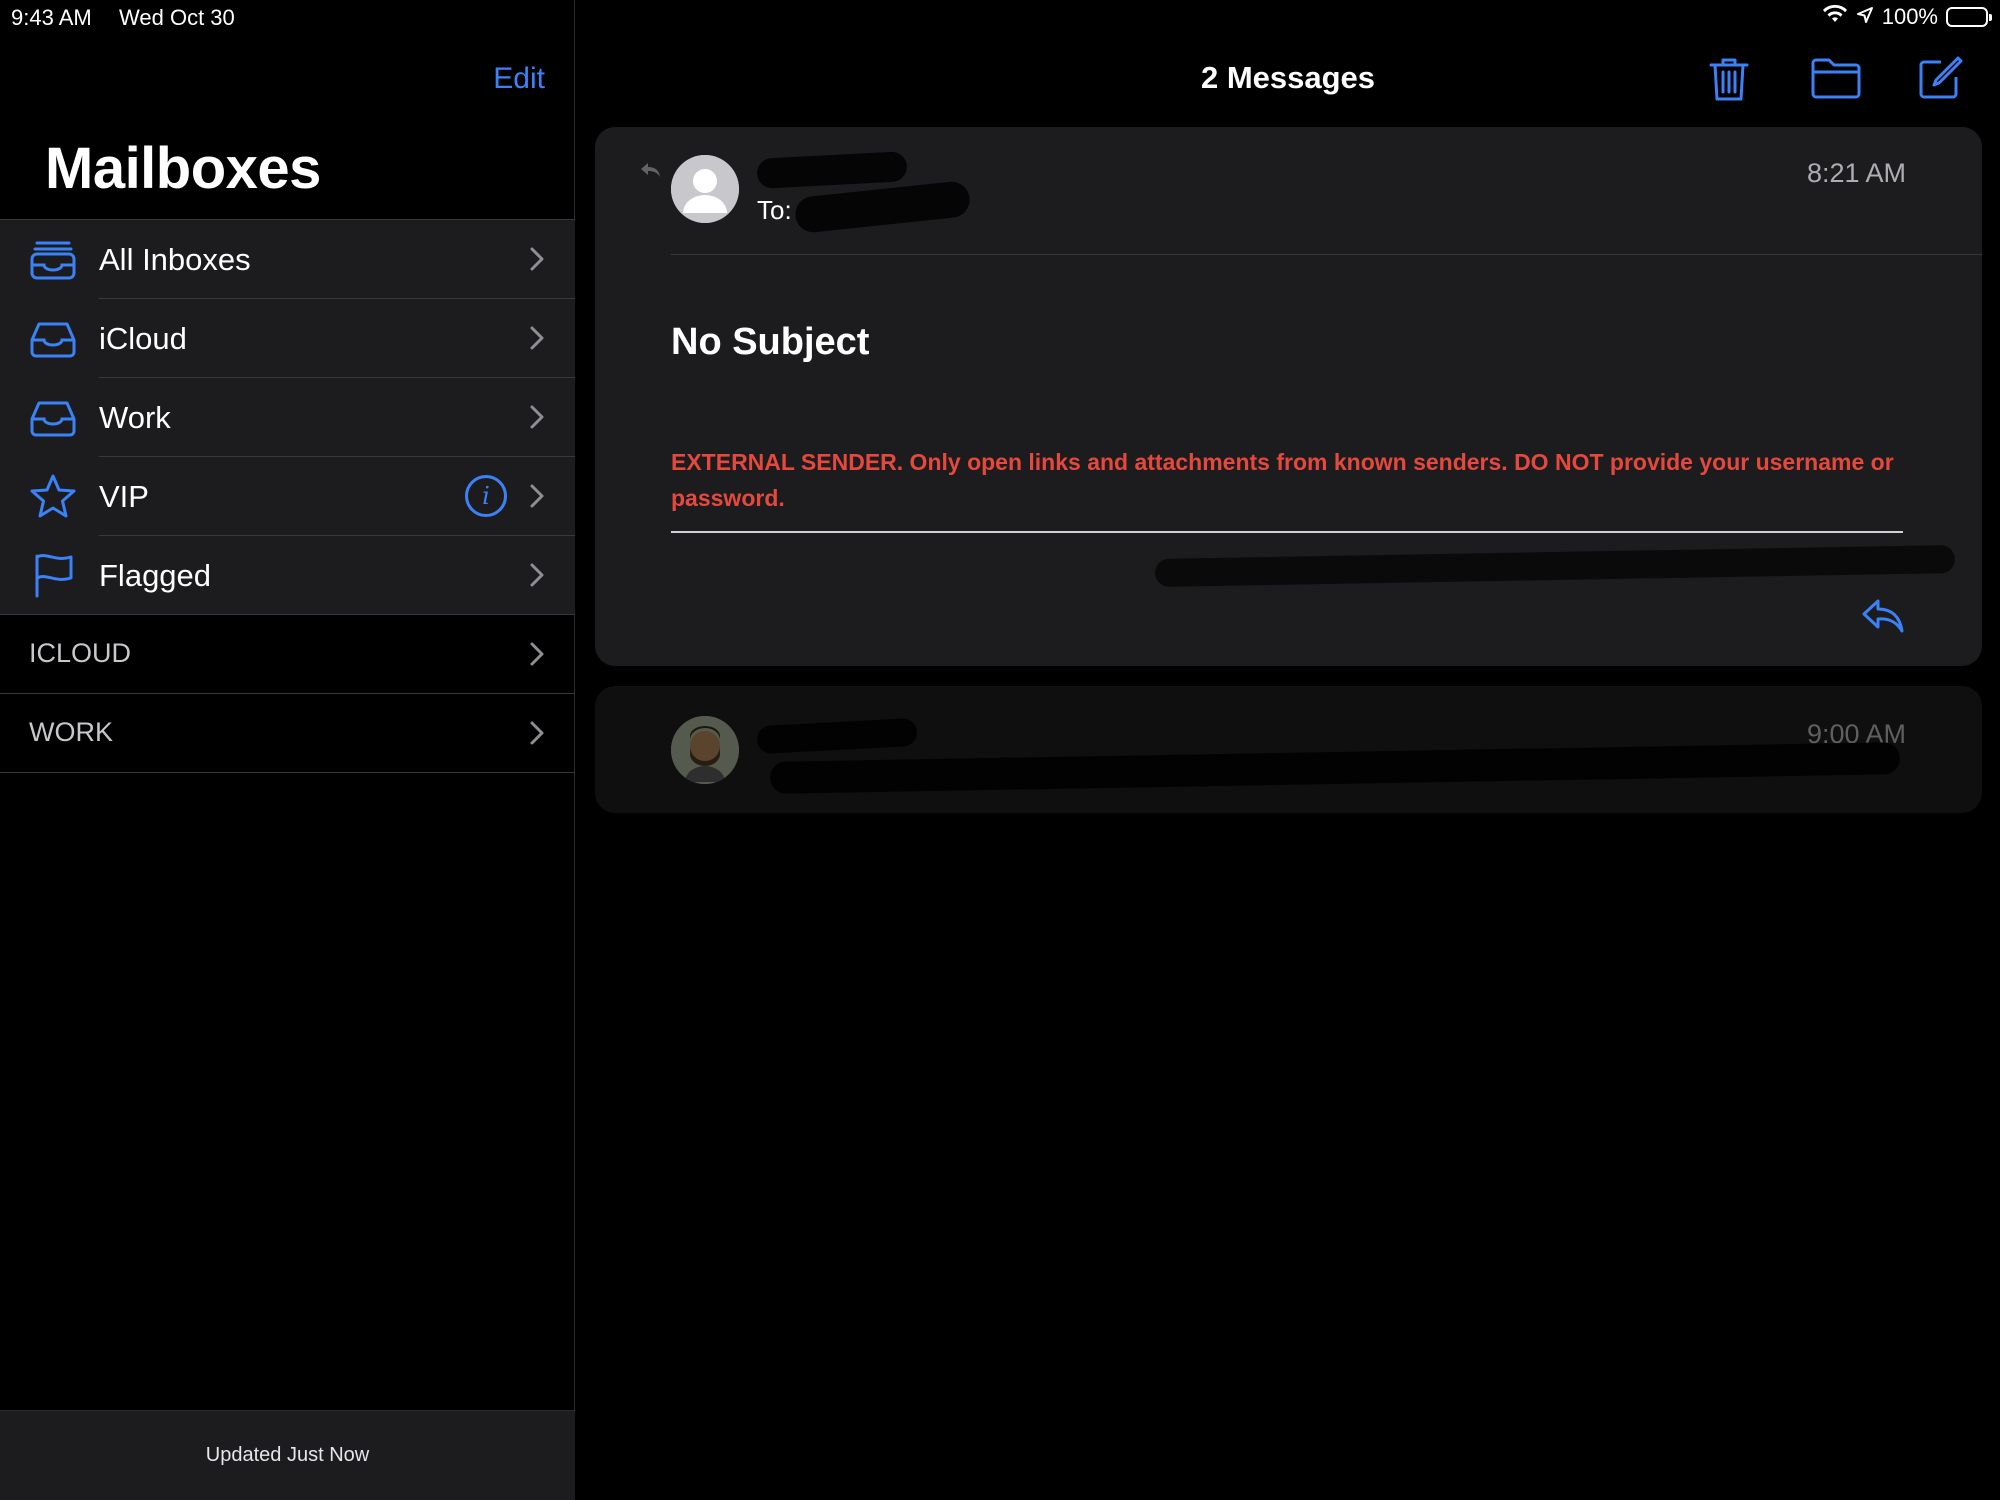 The width and height of the screenshot is (2000, 1500). What do you see at coordinates (175, 259) in the screenshot?
I see `mailbox-label: All Inboxes` at bounding box center [175, 259].